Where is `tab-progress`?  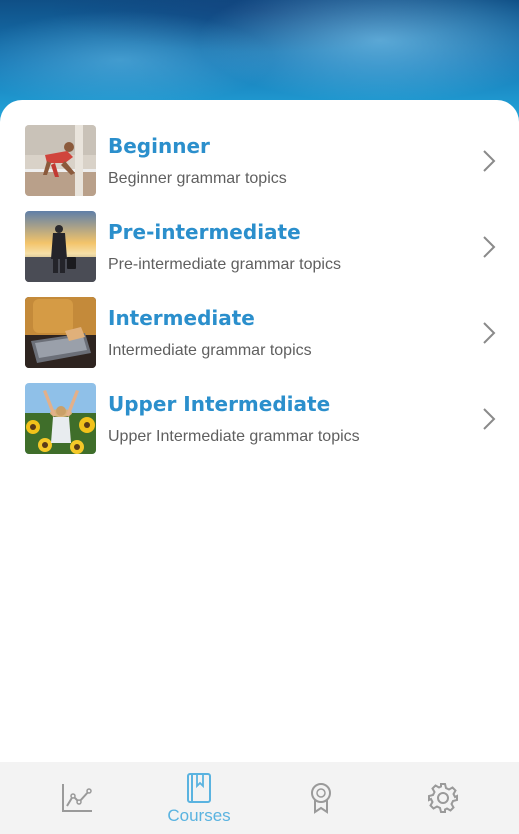 tab-progress is located at coordinates (77, 798).